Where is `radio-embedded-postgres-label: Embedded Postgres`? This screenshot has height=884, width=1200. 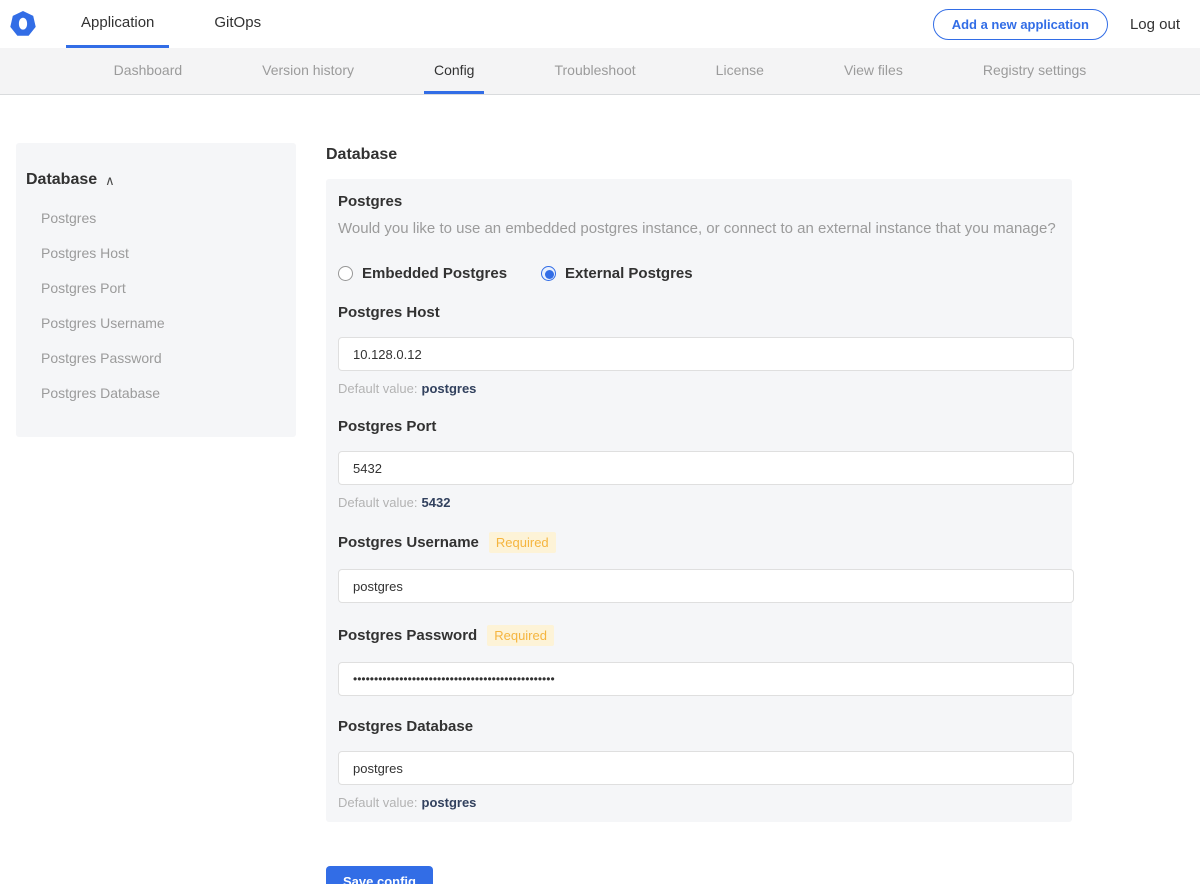
radio-embedded-postgres-label: Embedded Postgres is located at coordinates (435, 273).